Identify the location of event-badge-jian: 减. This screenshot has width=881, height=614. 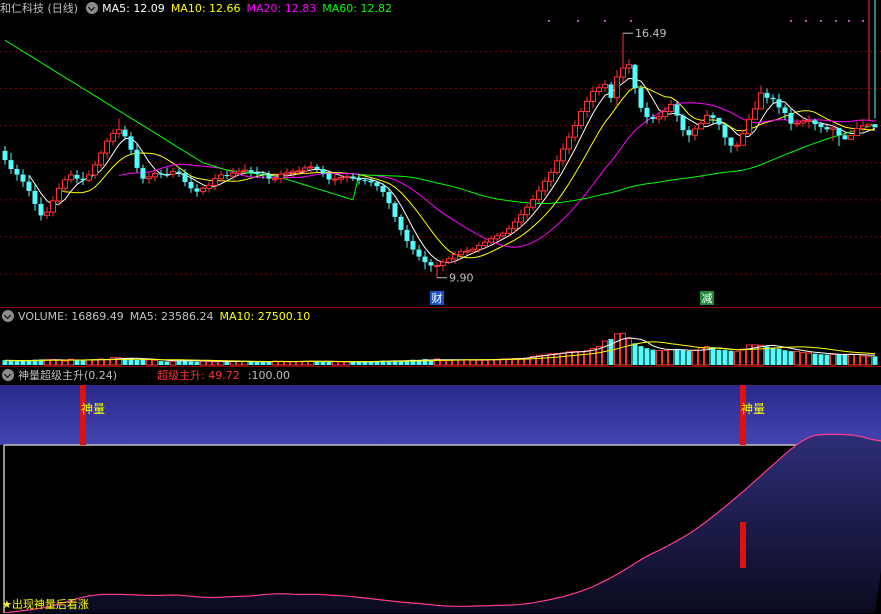
(707, 298).